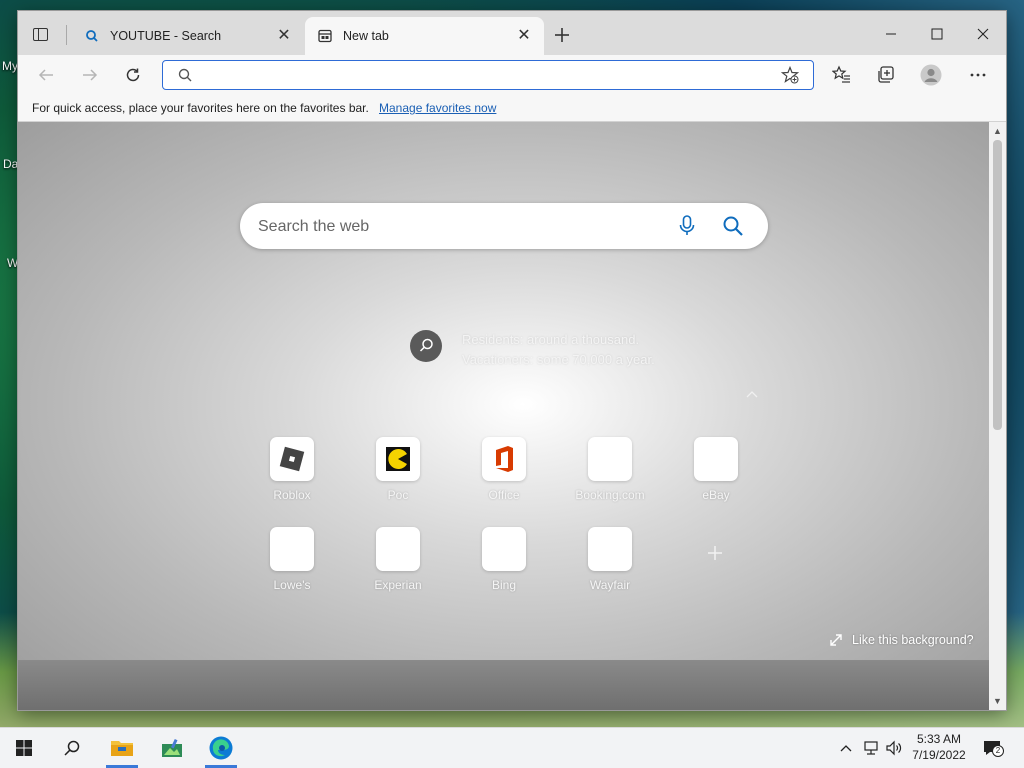 The image size is (1024, 768). What do you see at coordinates (716, 469) in the screenshot?
I see `quick-link-ebay: eBay` at bounding box center [716, 469].